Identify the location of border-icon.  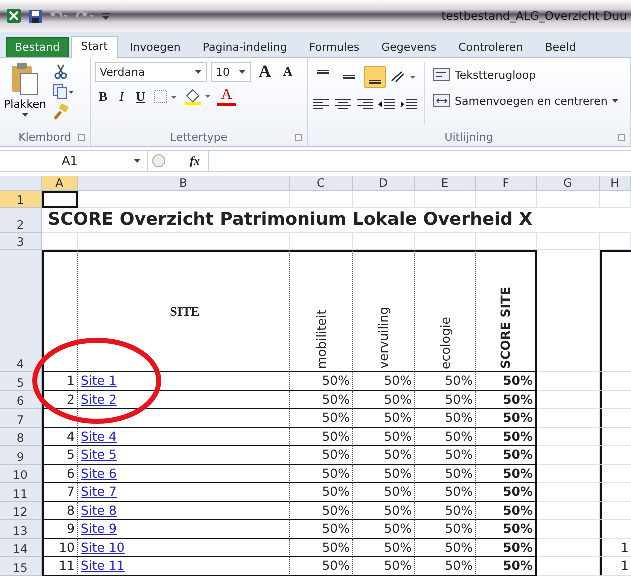
(166, 97).